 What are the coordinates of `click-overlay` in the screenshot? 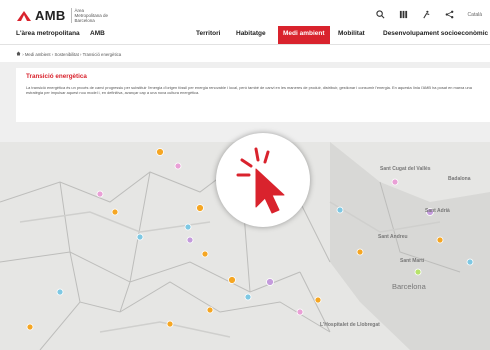 It's located at (263, 180).